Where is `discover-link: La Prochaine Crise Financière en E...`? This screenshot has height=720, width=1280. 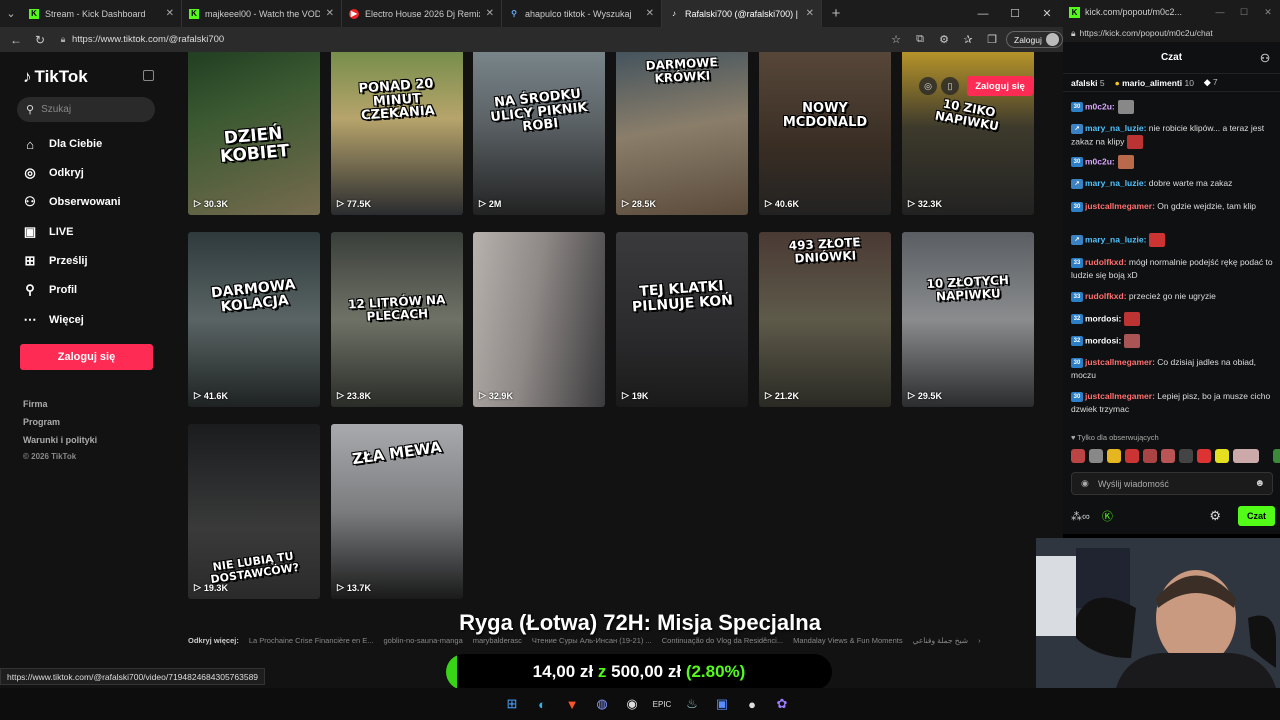
discover-link: La Prochaine Crise Financière en E... is located at coordinates (311, 640).